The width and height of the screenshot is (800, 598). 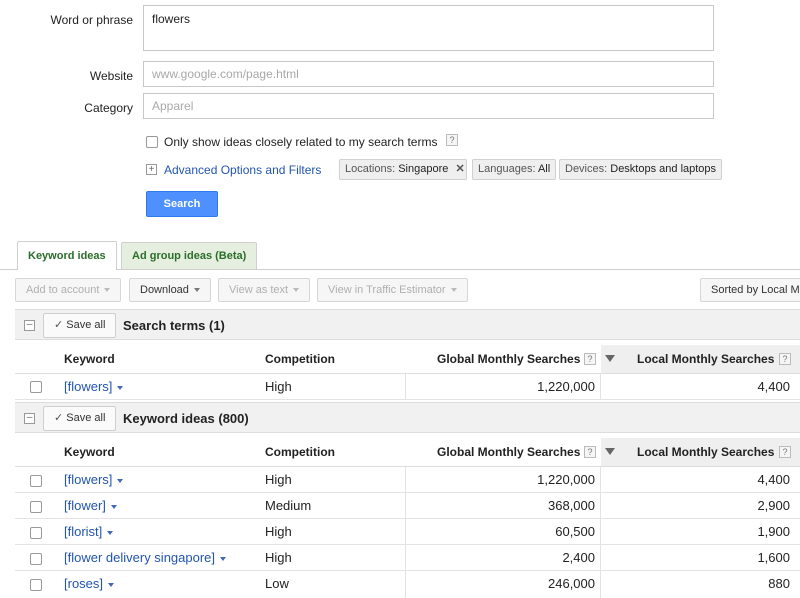 I want to click on keyword-text: [flower delivery singapore], so click(x=140, y=557).